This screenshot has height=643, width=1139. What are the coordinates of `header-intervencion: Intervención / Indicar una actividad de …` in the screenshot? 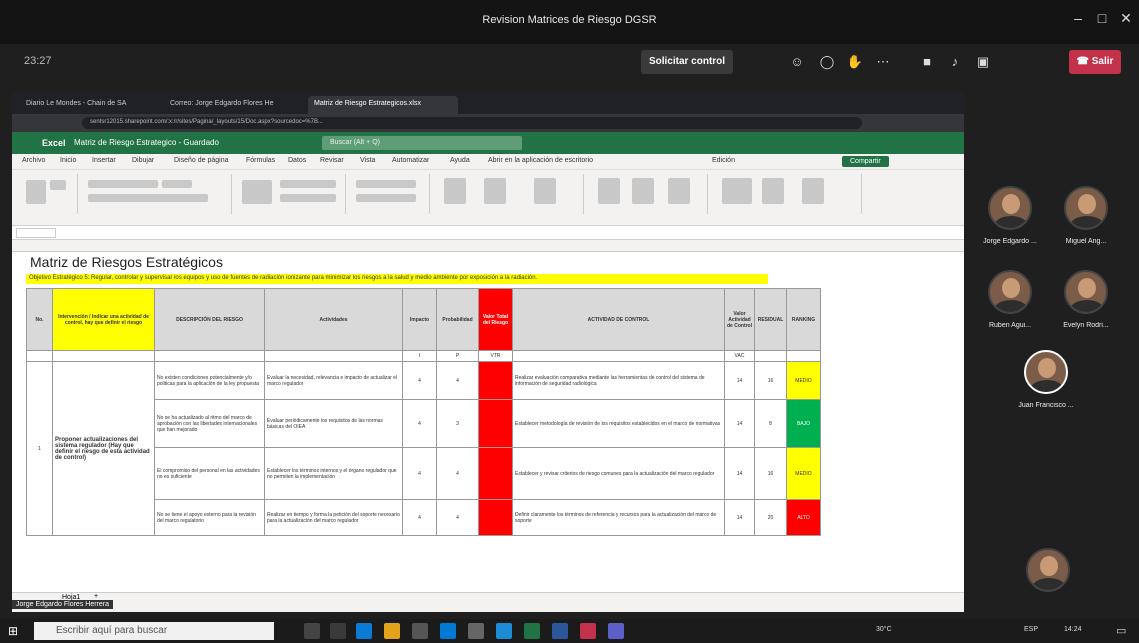 It's located at (103, 319).